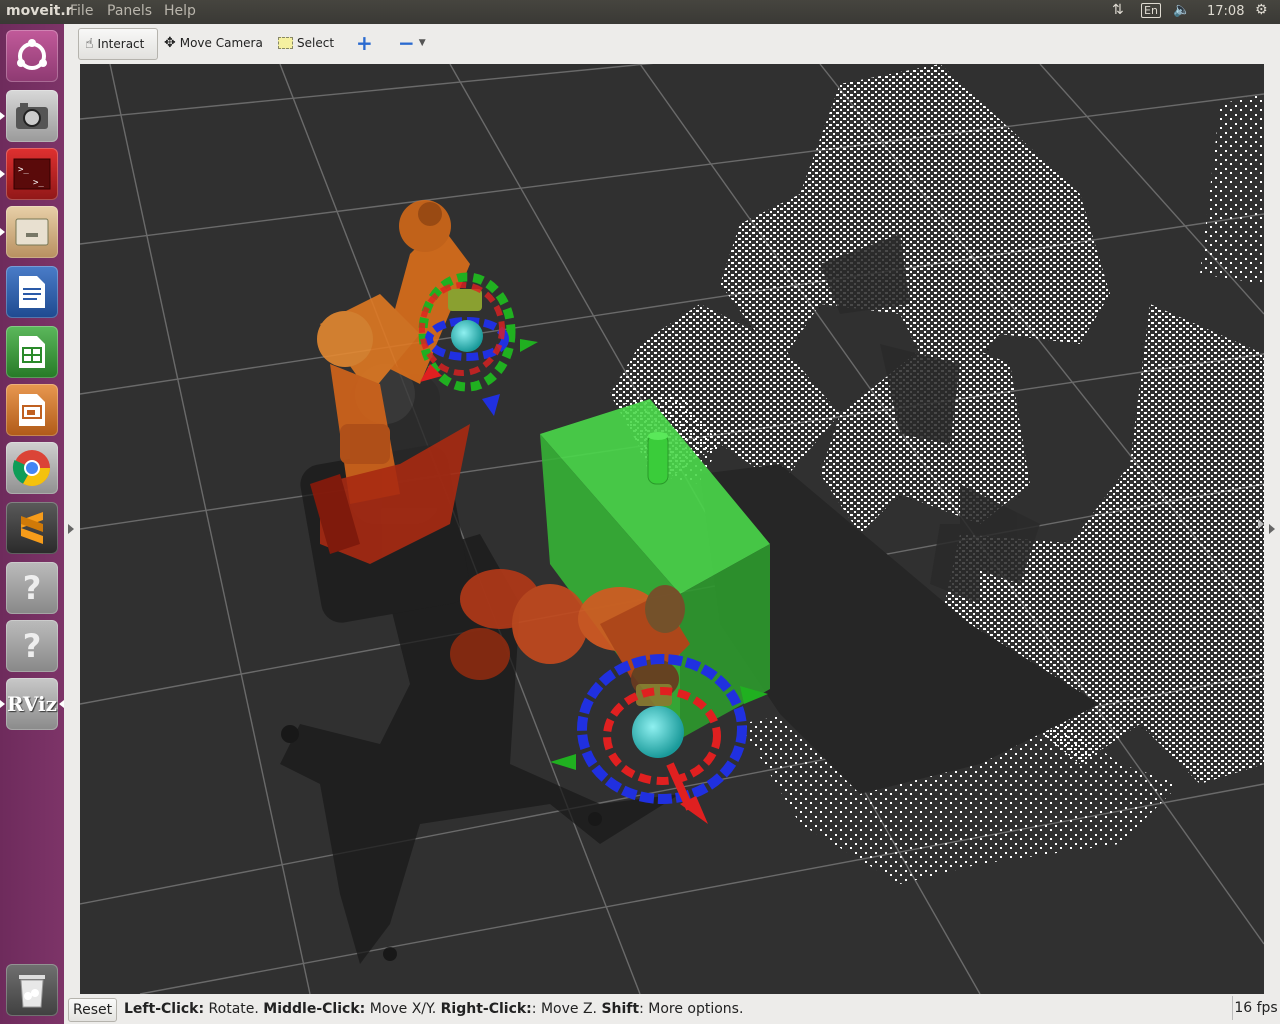 The width and height of the screenshot is (1280, 1024). I want to click on help-key: Right-Click:, so click(486, 1009).